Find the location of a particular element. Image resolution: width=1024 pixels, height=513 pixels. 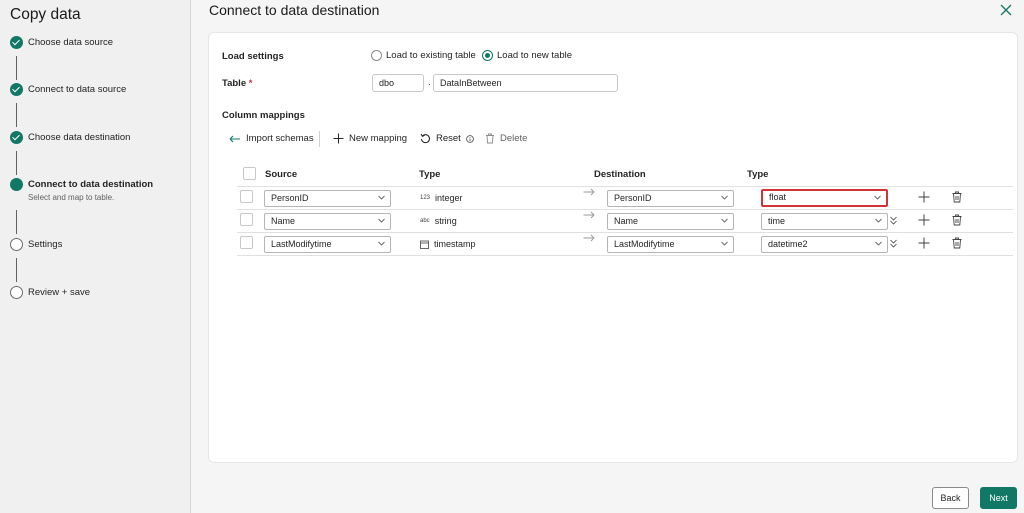

destination-value: Name is located at coordinates (626, 221).